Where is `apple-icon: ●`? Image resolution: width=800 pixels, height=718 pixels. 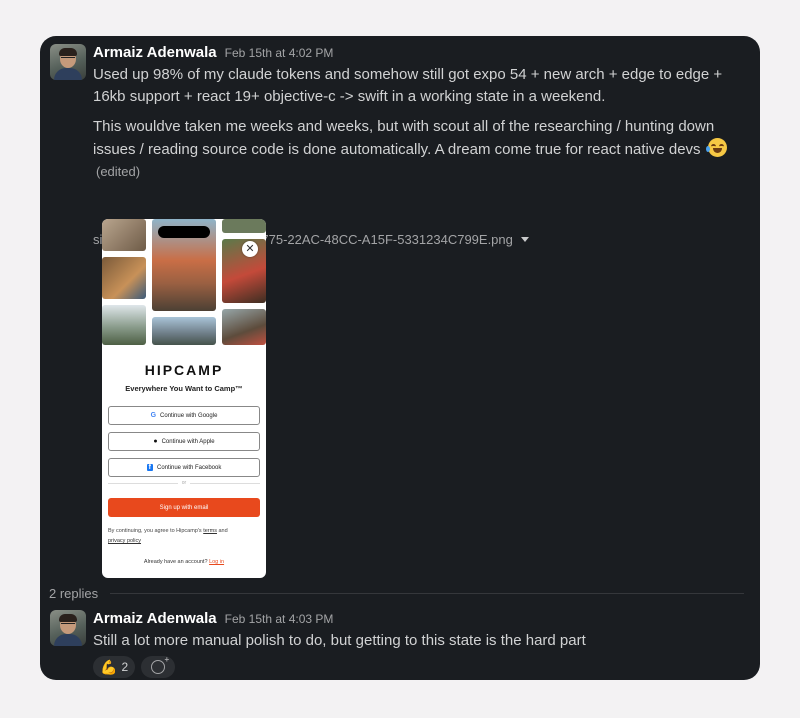 apple-icon: ● is located at coordinates (155, 441).